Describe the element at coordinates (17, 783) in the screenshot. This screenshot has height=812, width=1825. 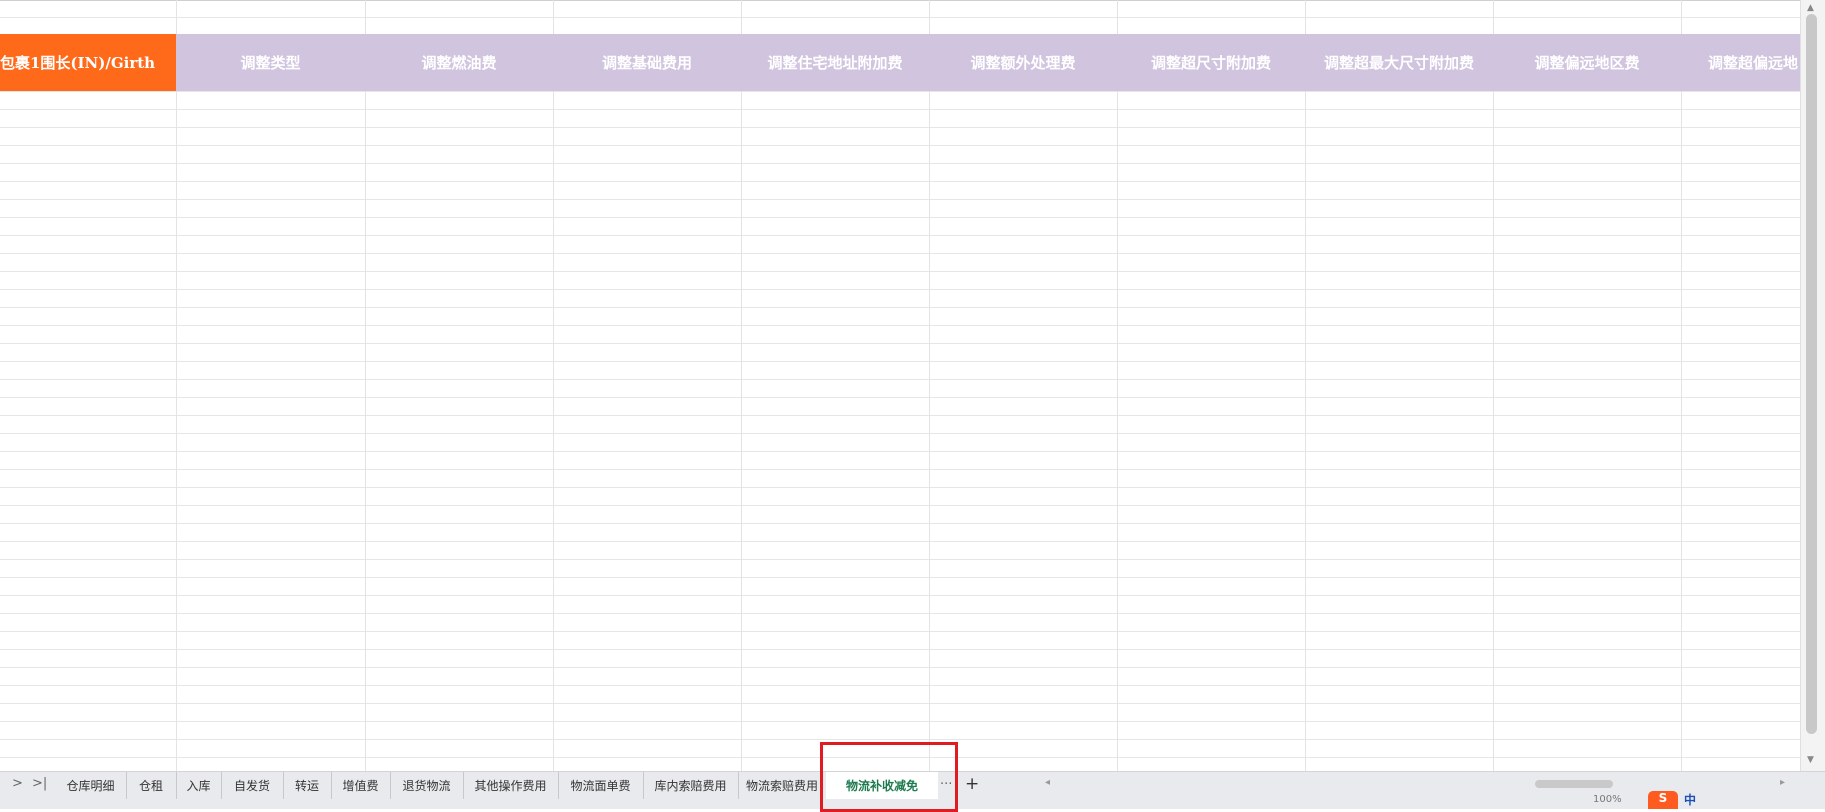
I see `chevron-right-icon: >` at that location.